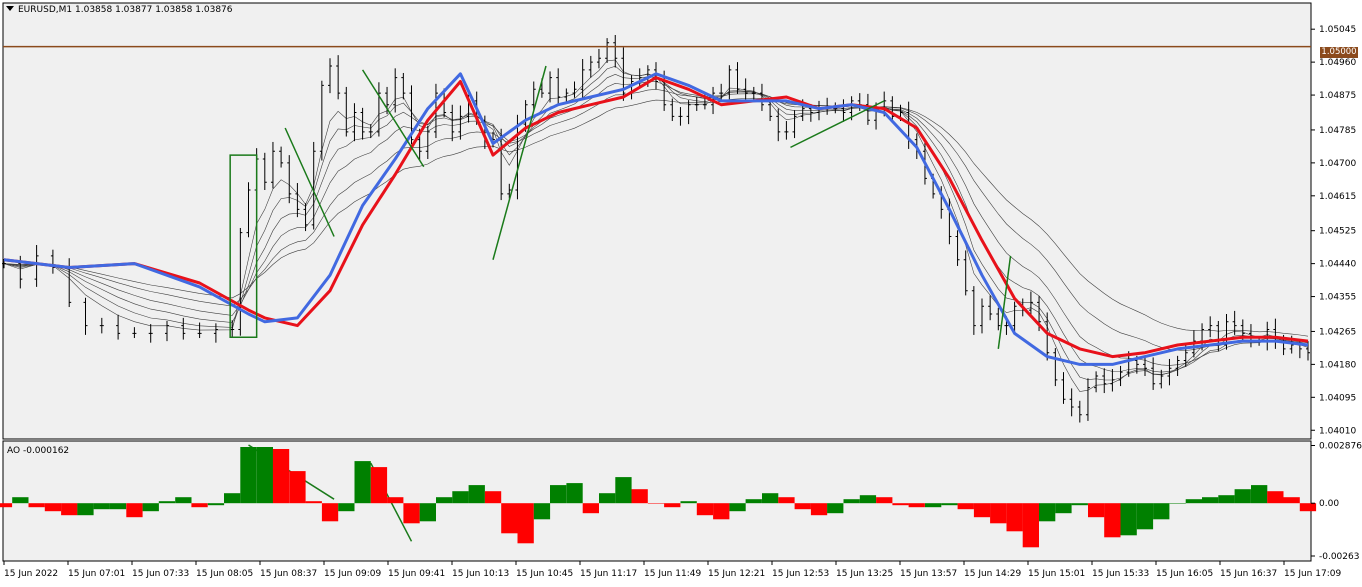 The height and width of the screenshot is (587, 1362). What do you see at coordinates (1337, 431) in the screenshot?
I see `price-tick-label: 1.04010` at bounding box center [1337, 431].